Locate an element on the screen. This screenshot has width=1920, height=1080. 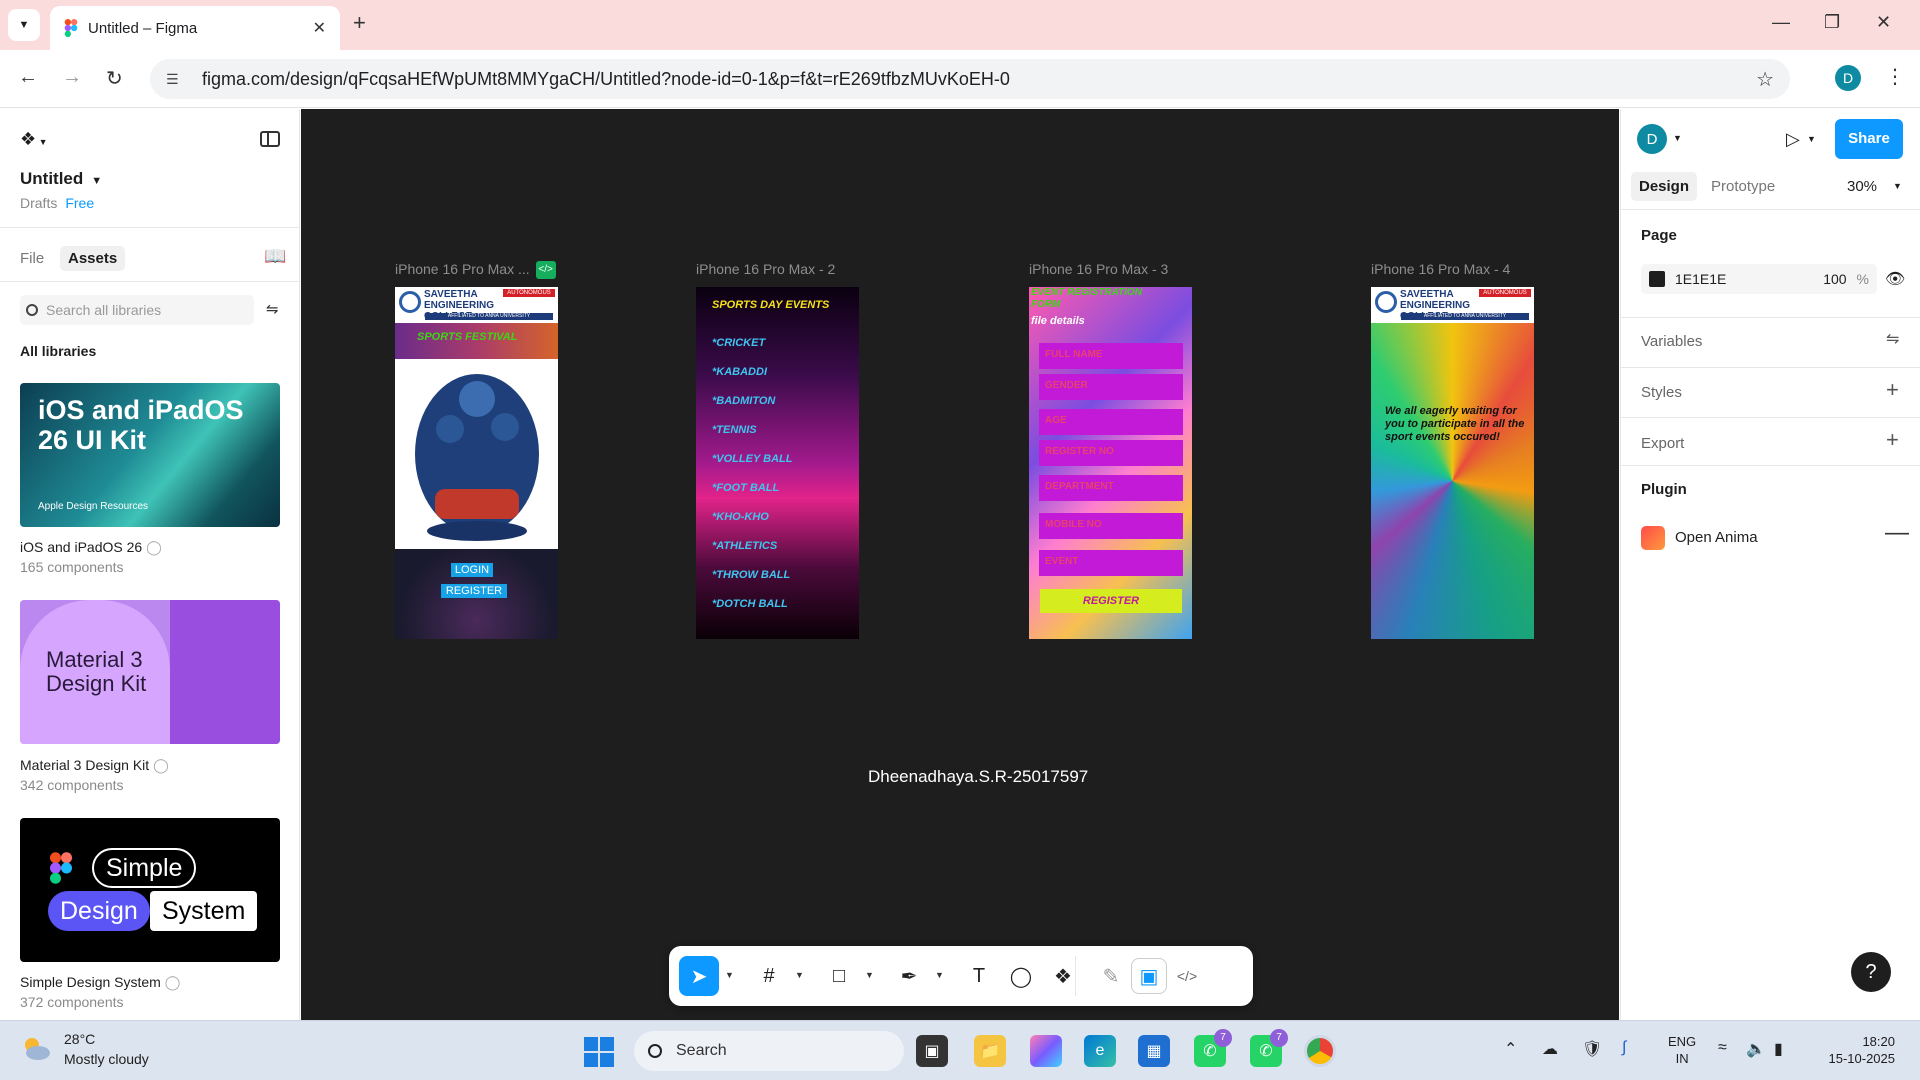
variables-settings-icon: ⇋ is located at coordinates (1892, 339).